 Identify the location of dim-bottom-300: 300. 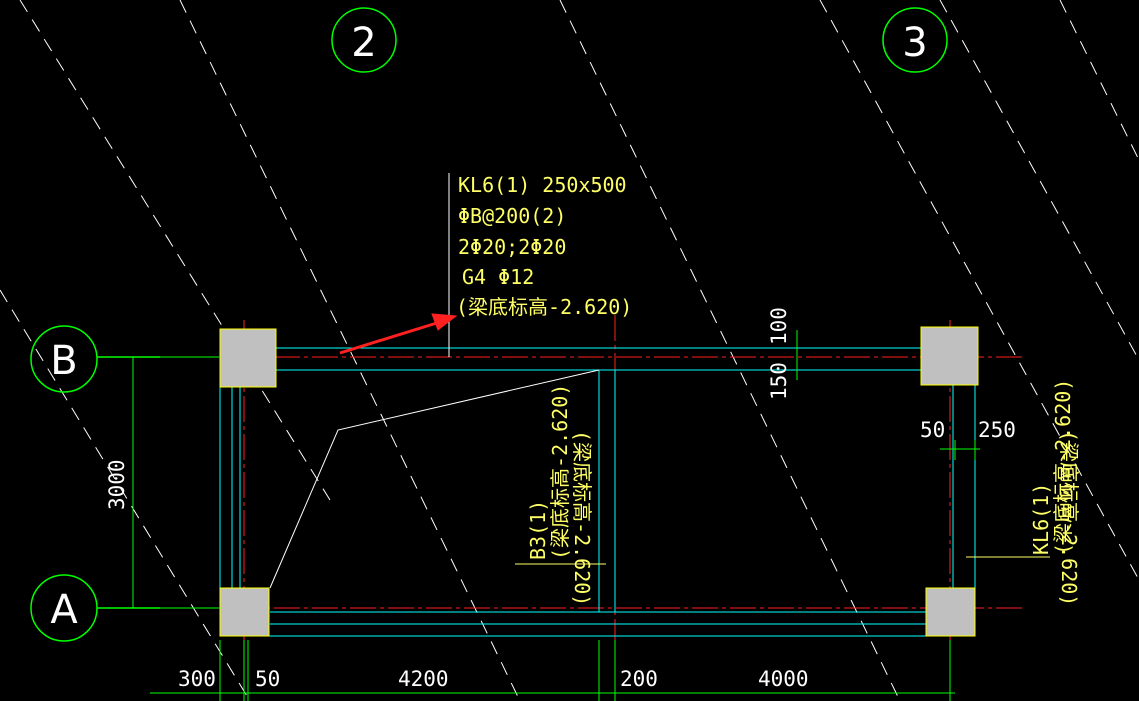
(197, 679).